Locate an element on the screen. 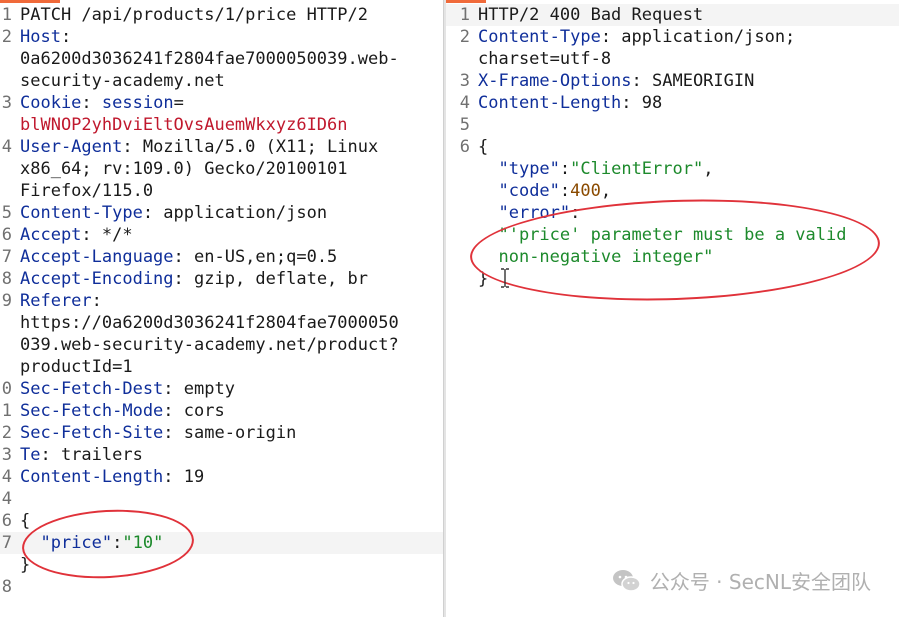  request-line: 4 Content-Length: 19 is located at coordinates (221, 477).